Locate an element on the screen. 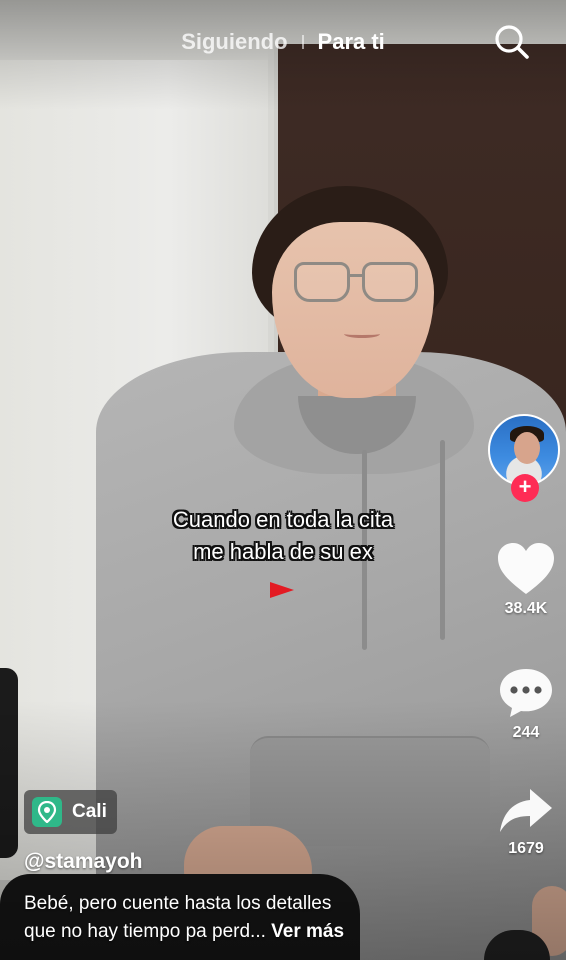 The image size is (566, 960). description-line: Bebé, pero cuente hasta los detalles is located at coordinates (178, 903).